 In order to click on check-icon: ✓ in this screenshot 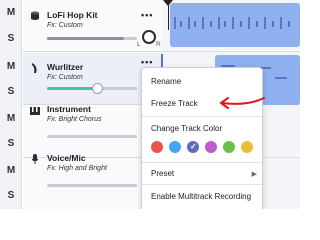, I will do `click(193, 146)`.